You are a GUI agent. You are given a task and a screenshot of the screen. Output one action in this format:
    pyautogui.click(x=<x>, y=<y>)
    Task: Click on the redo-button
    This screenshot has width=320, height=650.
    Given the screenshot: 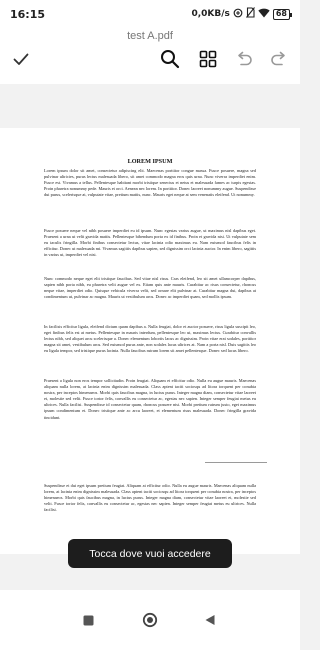 What is the action you would take?
    pyautogui.click(x=279, y=59)
    